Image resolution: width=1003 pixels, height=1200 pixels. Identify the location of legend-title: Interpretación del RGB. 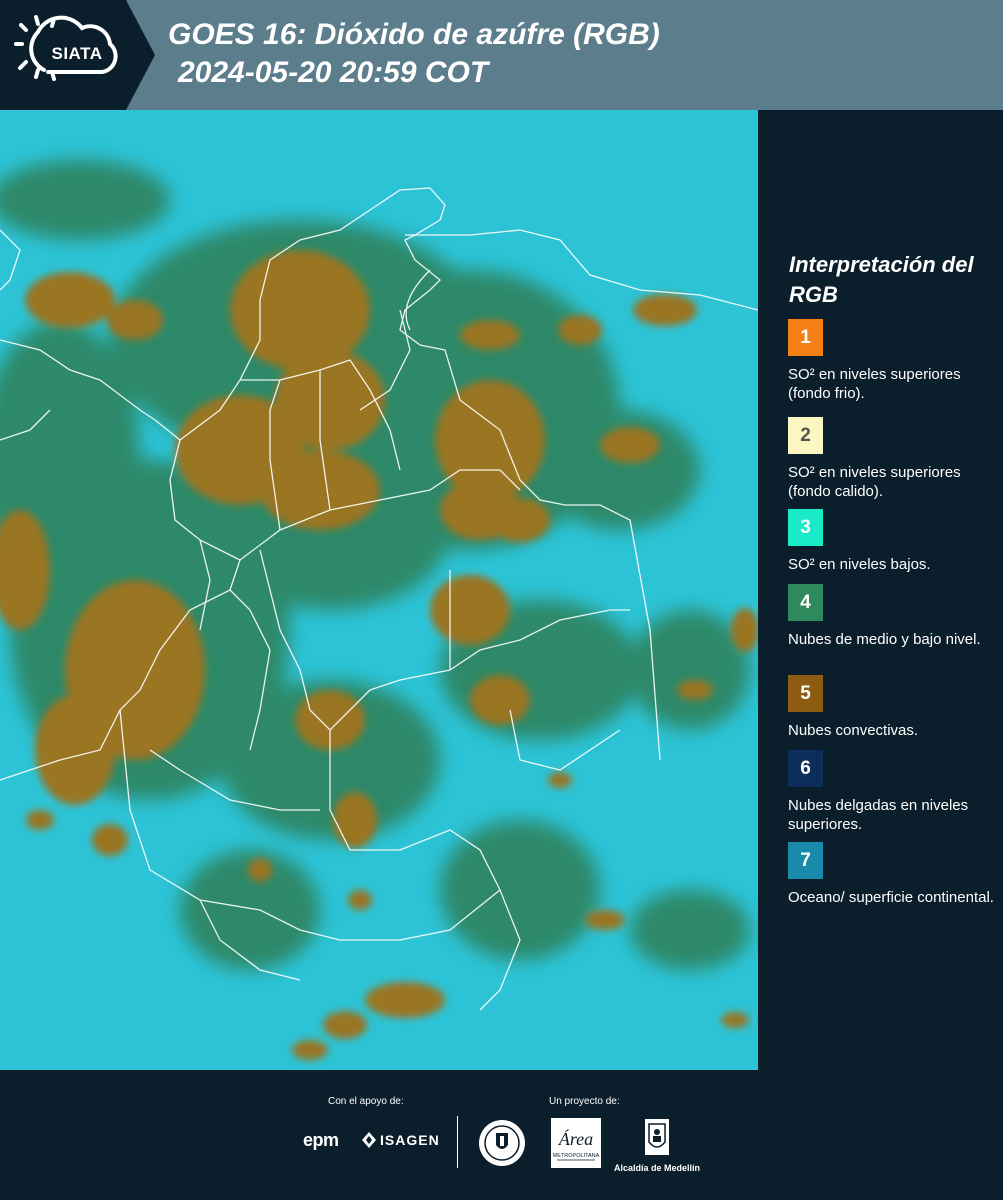
(881, 279).